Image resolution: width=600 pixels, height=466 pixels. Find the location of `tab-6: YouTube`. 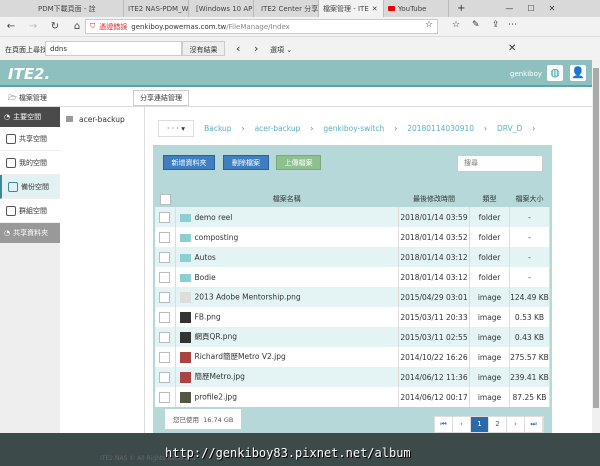

tab-6: YouTube is located at coordinates (416, 8).